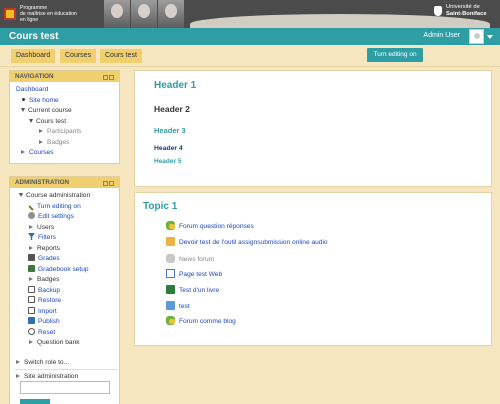  Describe the element at coordinates (65, 387) in the screenshot. I see `admin-search-input` at that location.